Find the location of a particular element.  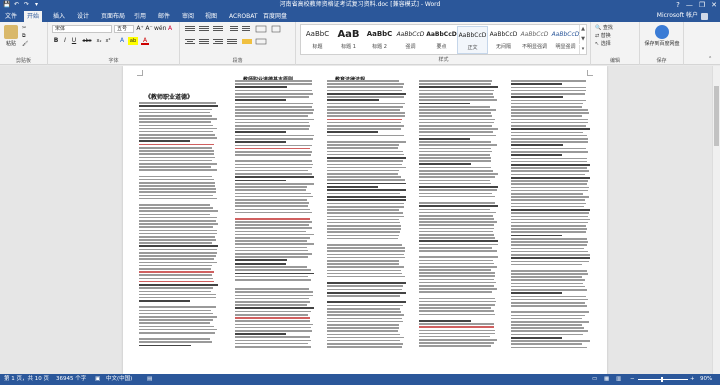

print-layout-icon: ▦ is located at coordinates (606, 379).